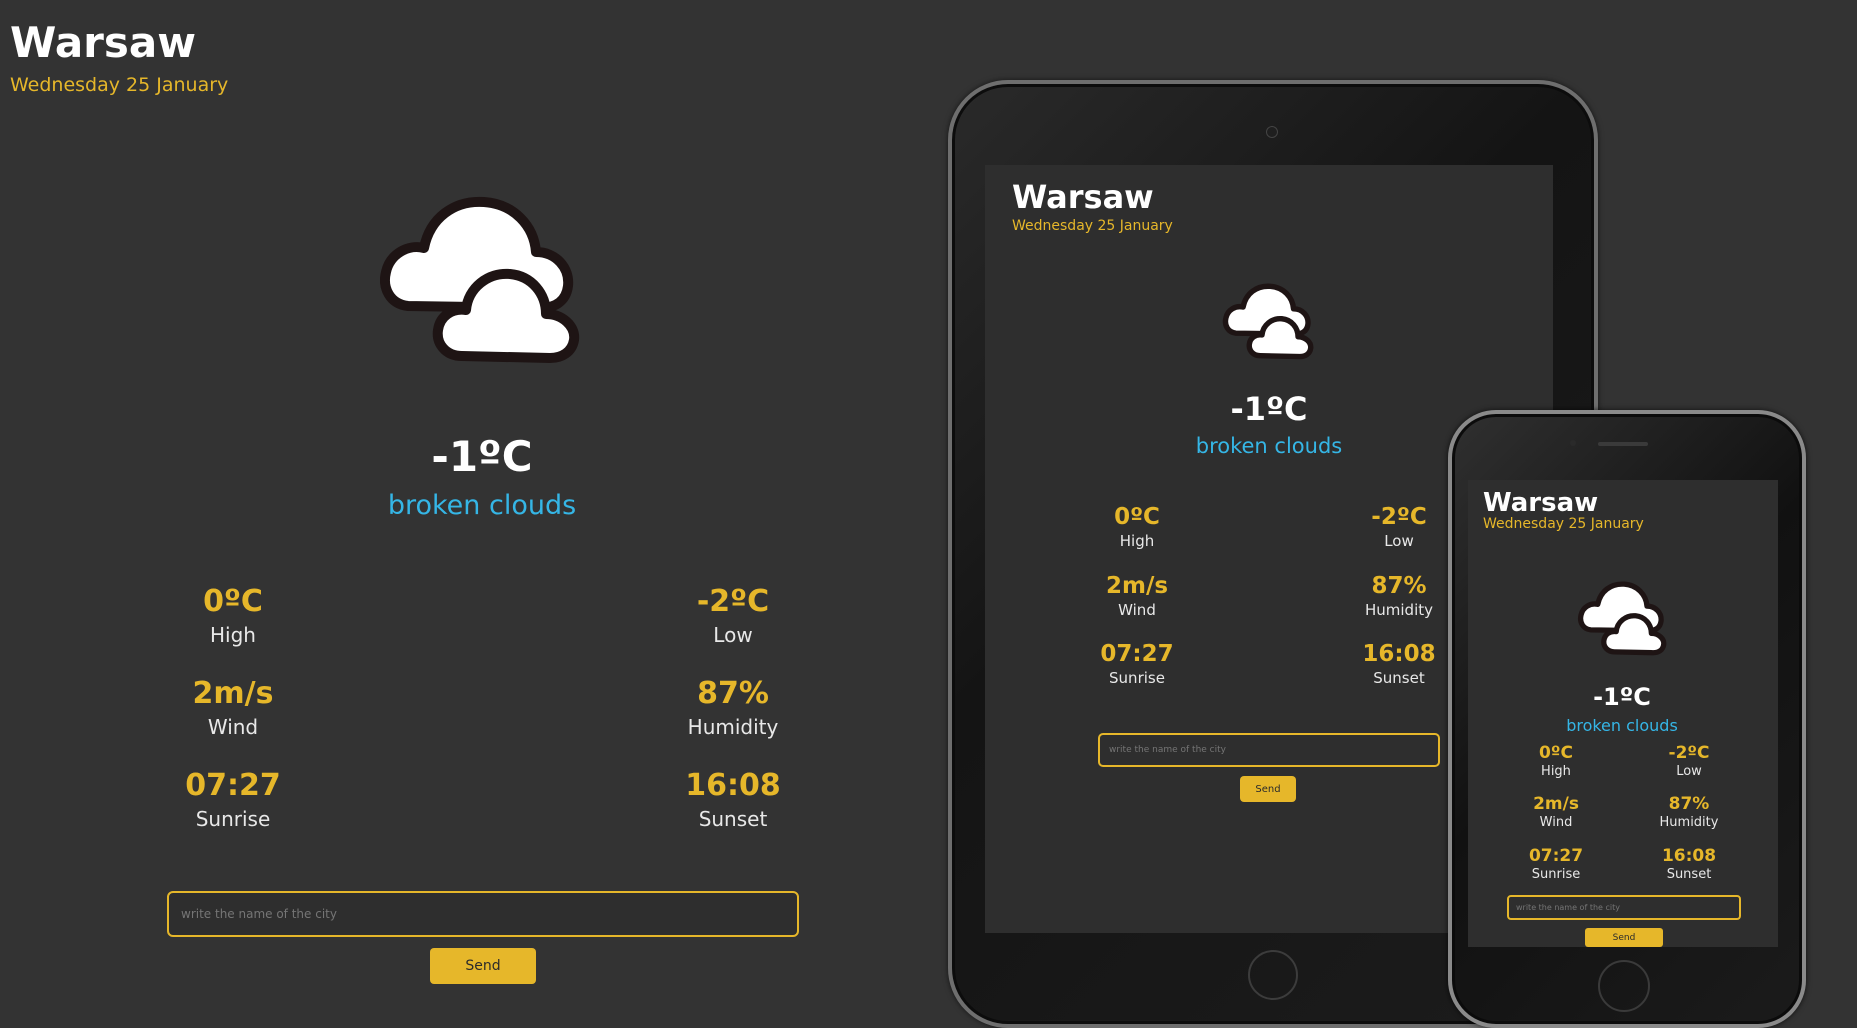 The height and width of the screenshot is (1028, 1857). Describe the element at coordinates (1573, 443) in the screenshot. I see `phone-camera` at that location.